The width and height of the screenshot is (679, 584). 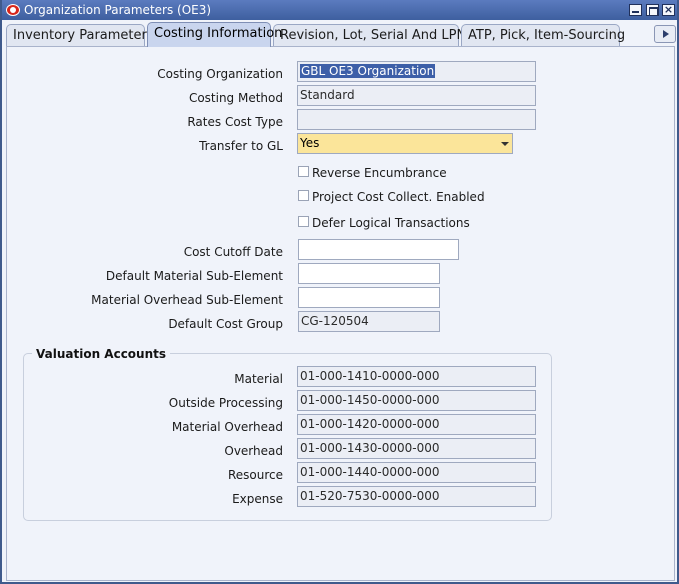 I want to click on default-material-sub-element-field, so click(x=369, y=273).